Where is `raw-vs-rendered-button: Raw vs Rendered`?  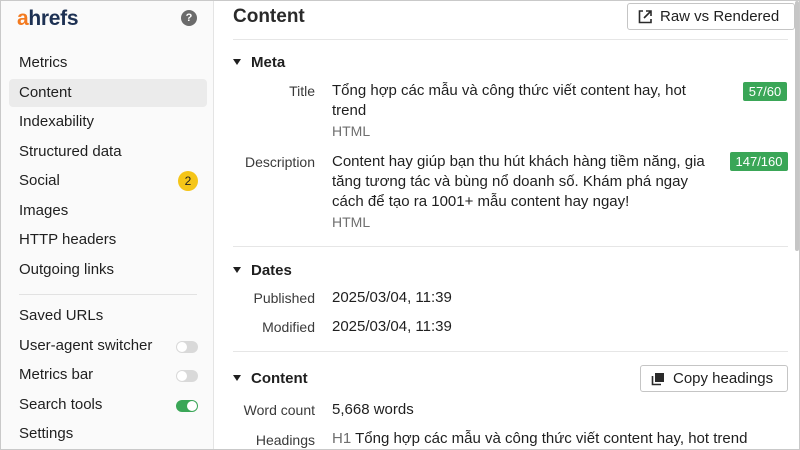 raw-vs-rendered-button: Raw vs Rendered is located at coordinates (711, 16).